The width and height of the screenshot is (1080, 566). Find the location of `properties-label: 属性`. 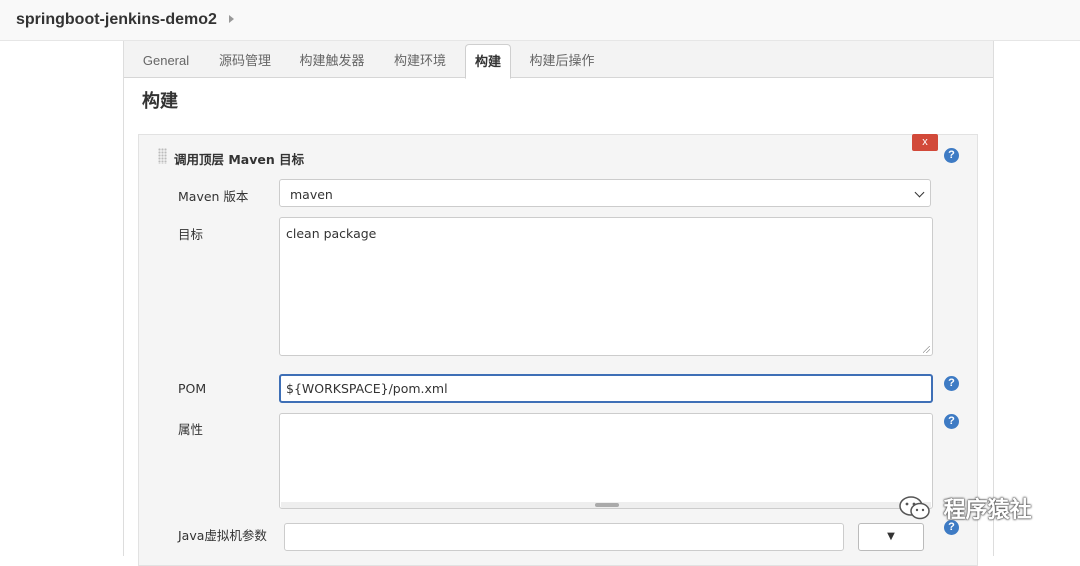

properties-label: 属性 is located at coordinates (191, 429).